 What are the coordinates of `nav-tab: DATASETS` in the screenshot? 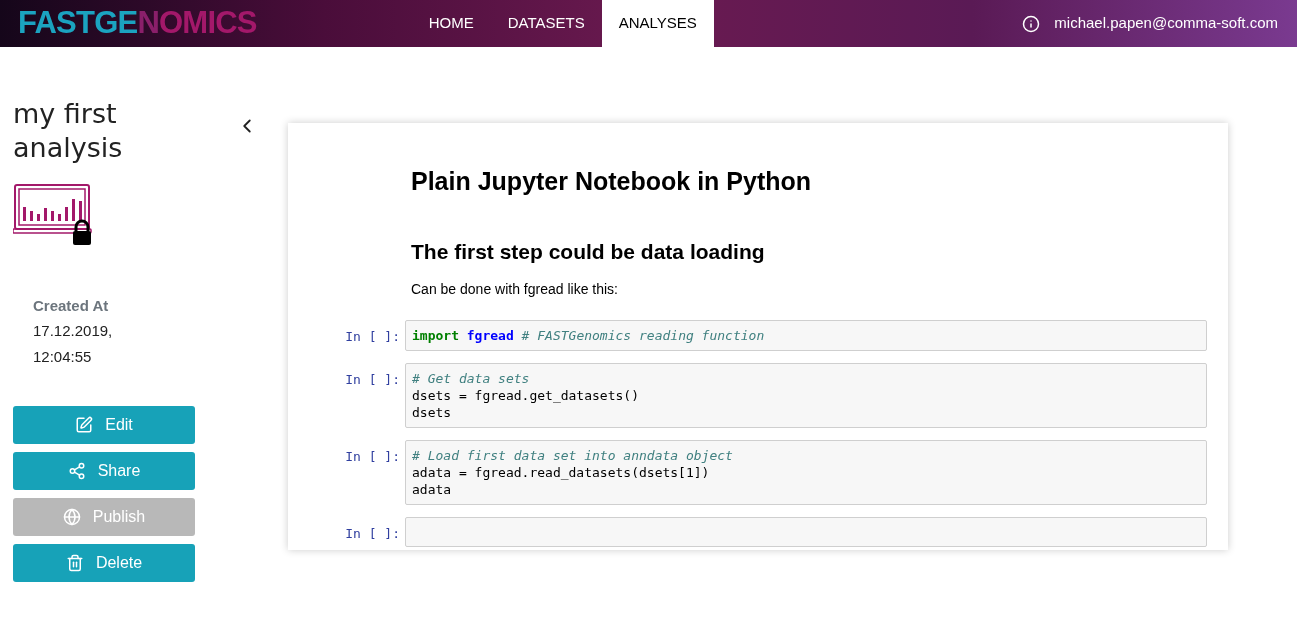 It's located at (546, 23).